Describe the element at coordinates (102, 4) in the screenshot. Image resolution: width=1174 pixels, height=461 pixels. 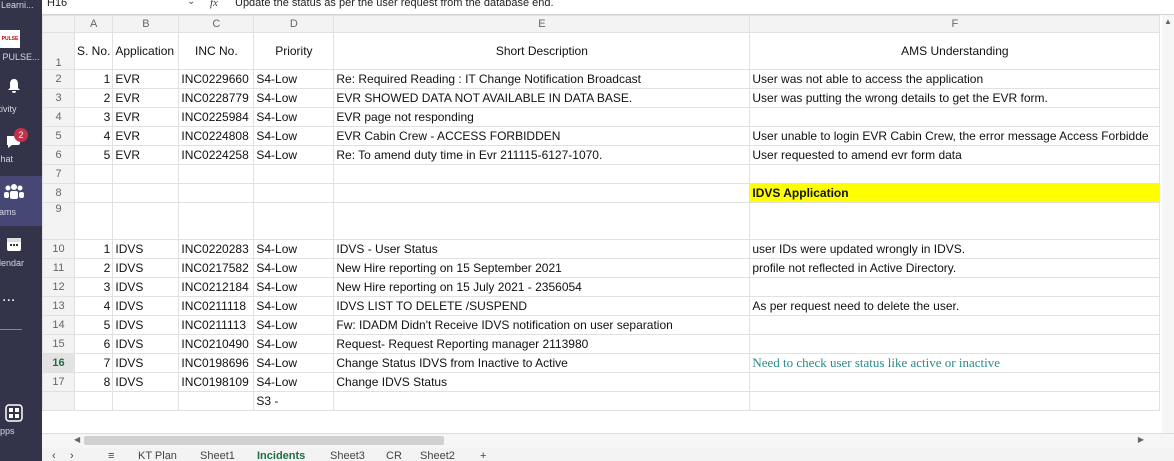
I see `name-box: H16` at that location.